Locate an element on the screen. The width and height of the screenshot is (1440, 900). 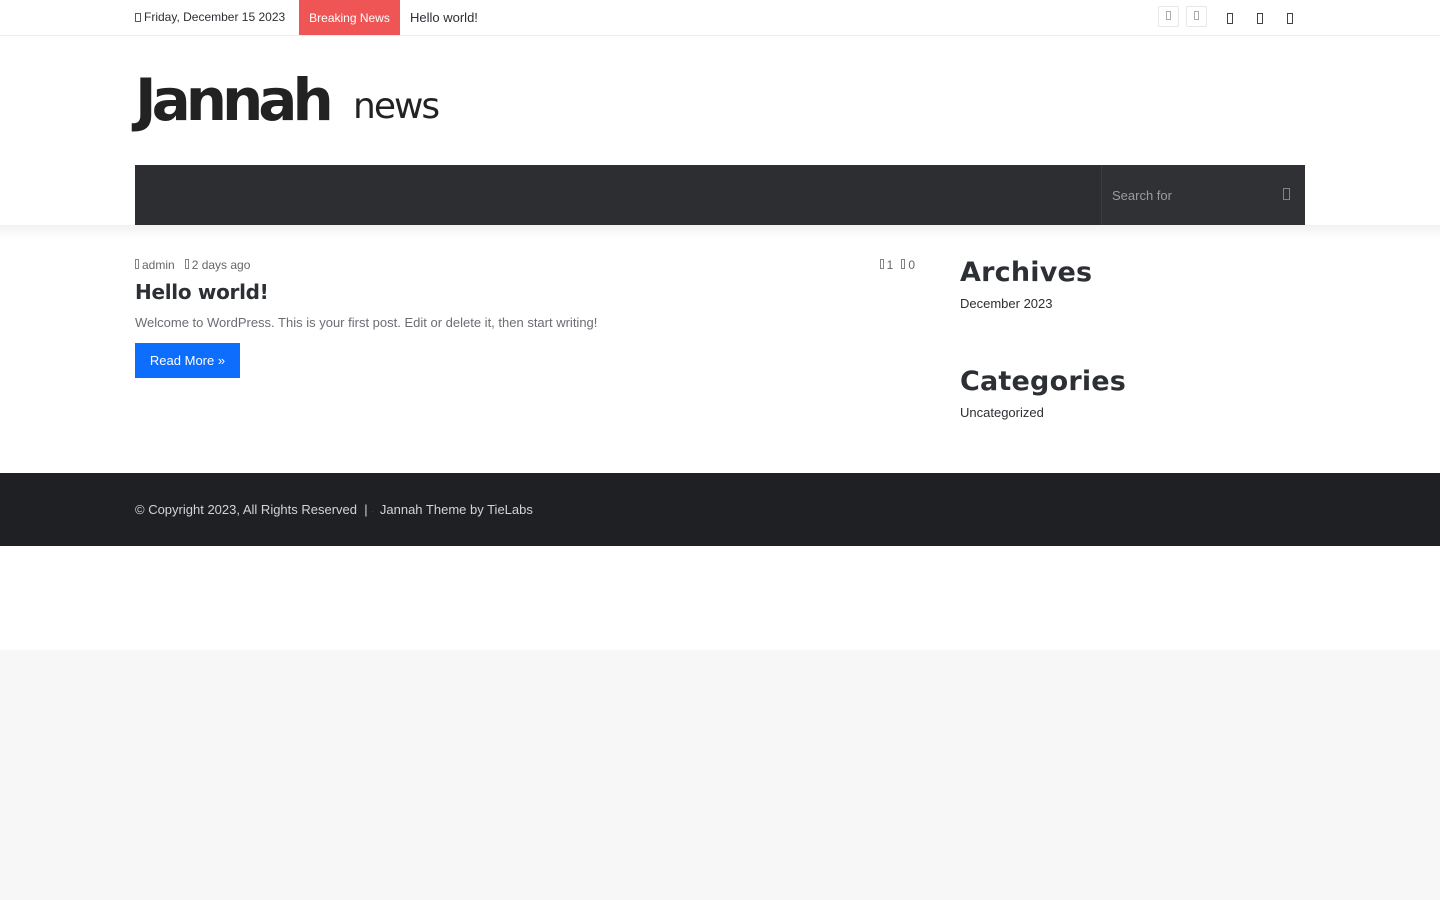
post-comments-count: 0 is located at coordinates (911, 265).